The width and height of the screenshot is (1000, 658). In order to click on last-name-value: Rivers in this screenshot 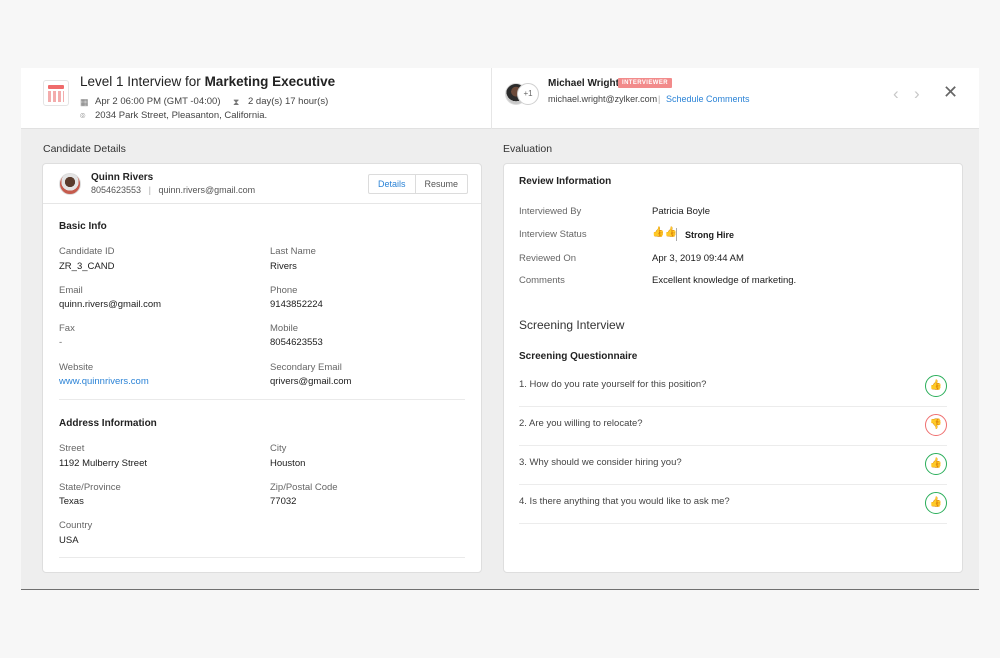, I will do `click(283, 266)`.